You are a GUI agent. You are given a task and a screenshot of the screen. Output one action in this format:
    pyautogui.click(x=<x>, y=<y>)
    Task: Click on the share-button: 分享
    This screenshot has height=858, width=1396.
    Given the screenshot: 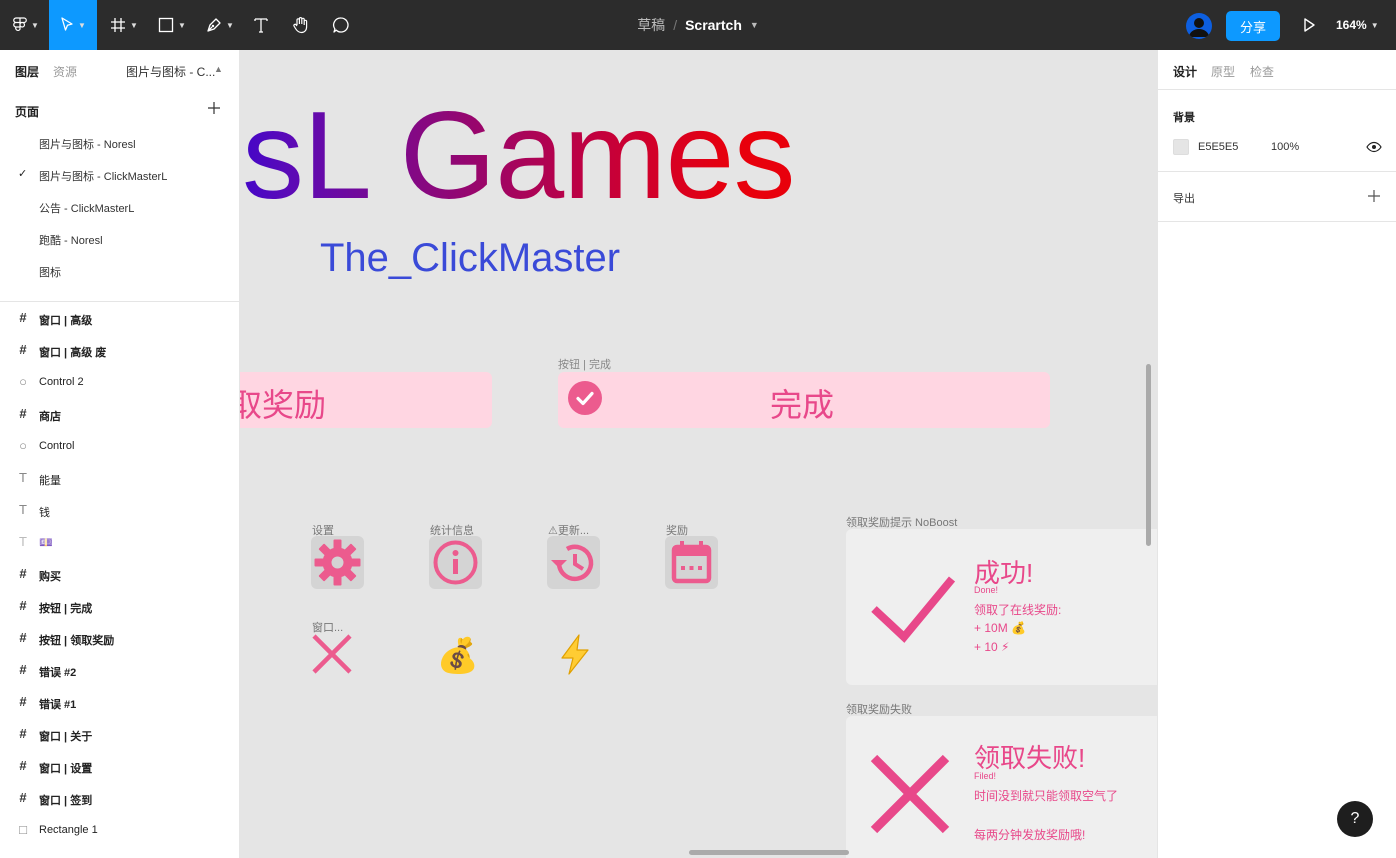 What is the action you would take?
    pyautogui.click(x=1253, y=26)
    